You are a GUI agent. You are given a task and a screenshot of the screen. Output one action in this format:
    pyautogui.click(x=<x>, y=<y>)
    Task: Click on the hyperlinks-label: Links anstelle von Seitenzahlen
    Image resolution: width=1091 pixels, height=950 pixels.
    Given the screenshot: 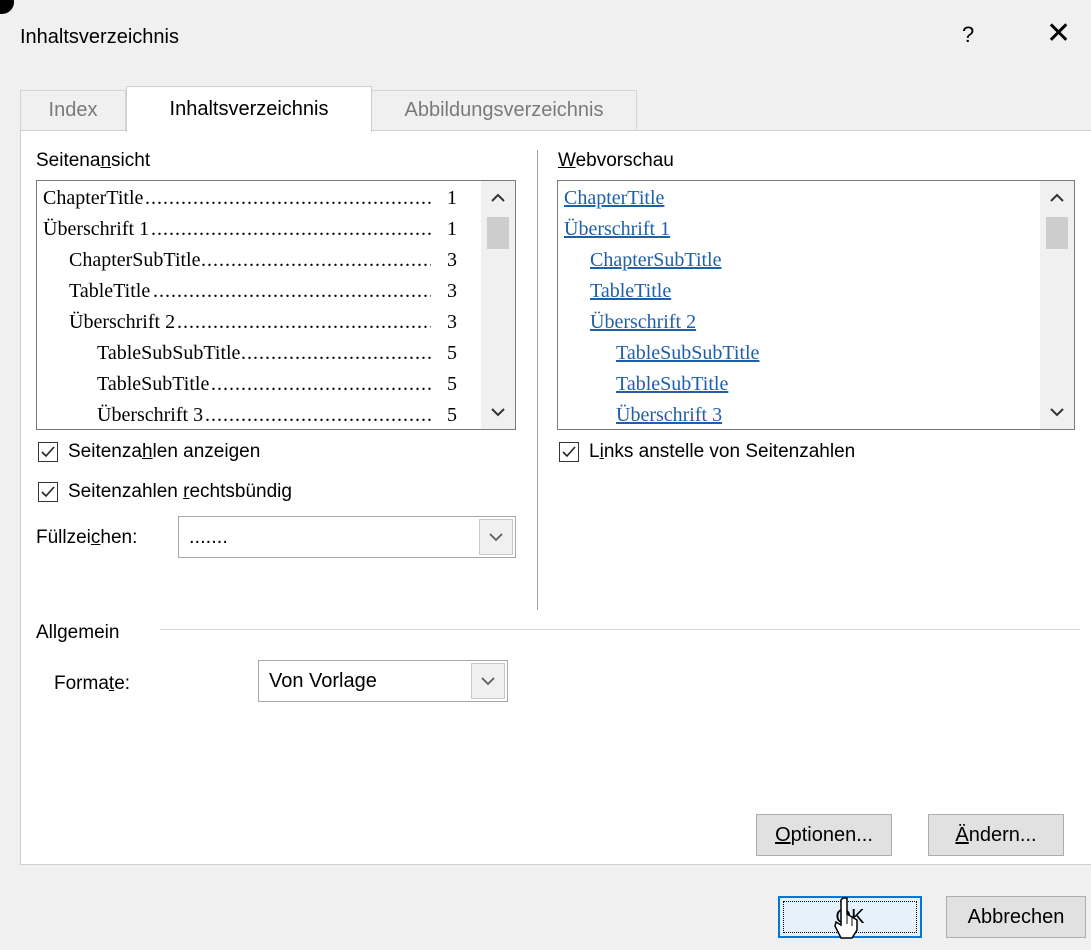 What is the action you would take?
    pyautogui.click(x=722, y=452)
    